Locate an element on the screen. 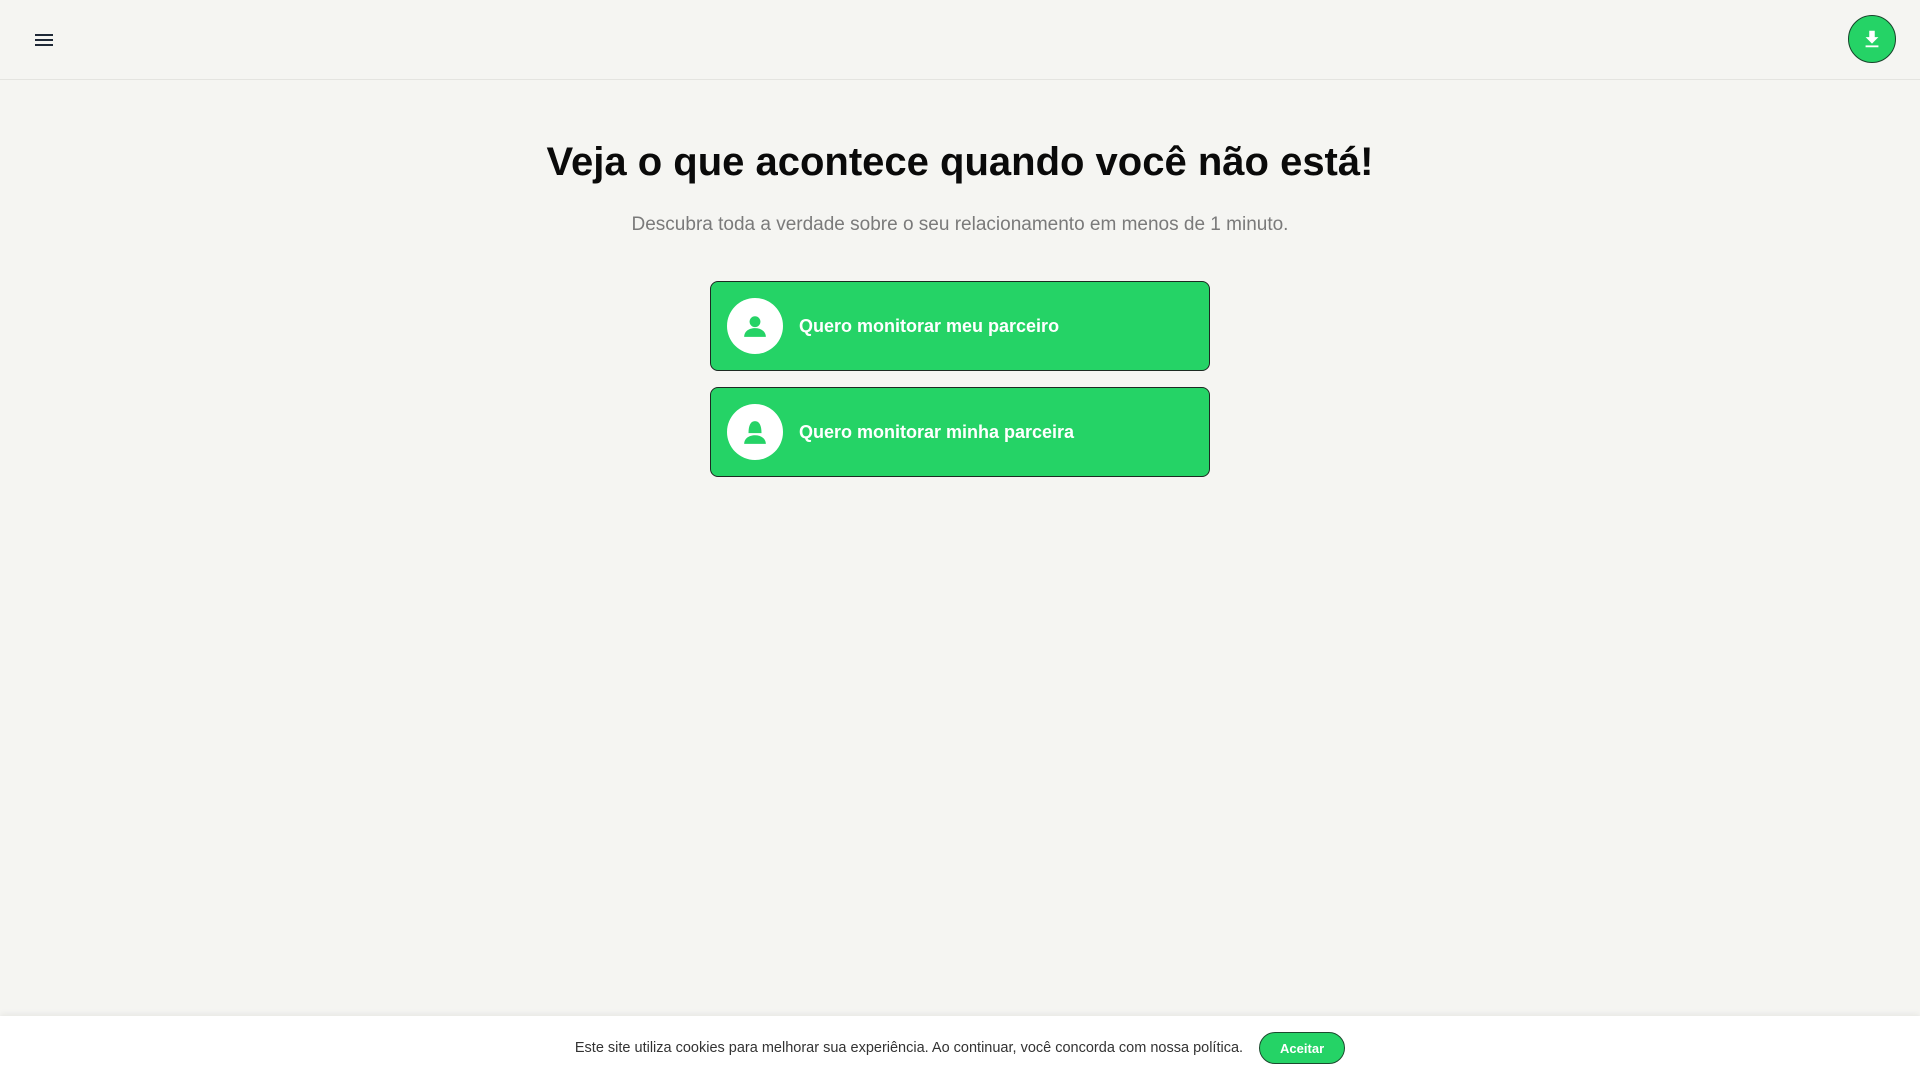 The width and height of the screenshot is (1920, 1080). monitor-partner-male-button: Quero monitorar meu parceiro is located at coordinates (960, 326).